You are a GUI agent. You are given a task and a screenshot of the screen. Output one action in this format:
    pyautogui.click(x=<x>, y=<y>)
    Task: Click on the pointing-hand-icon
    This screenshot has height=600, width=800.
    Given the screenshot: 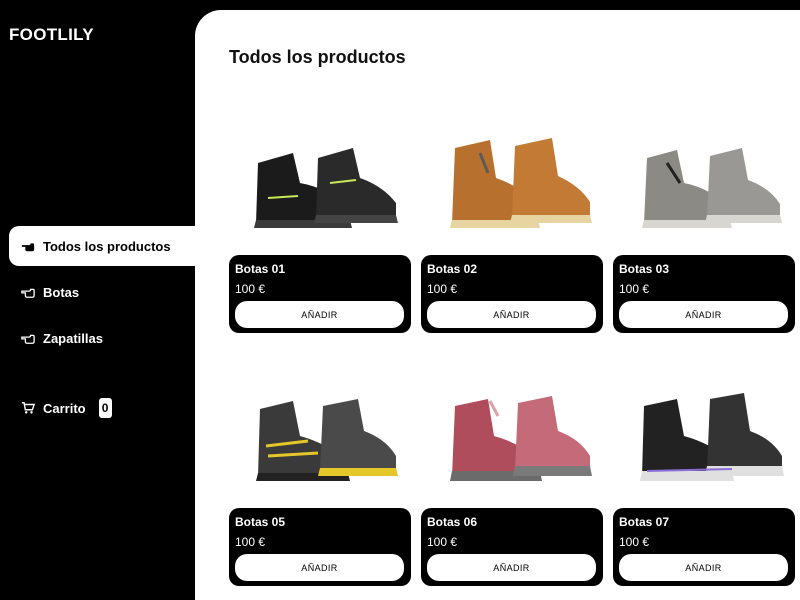 What is the action you would take?
    pyautogui.click(x=28, y=246)
    